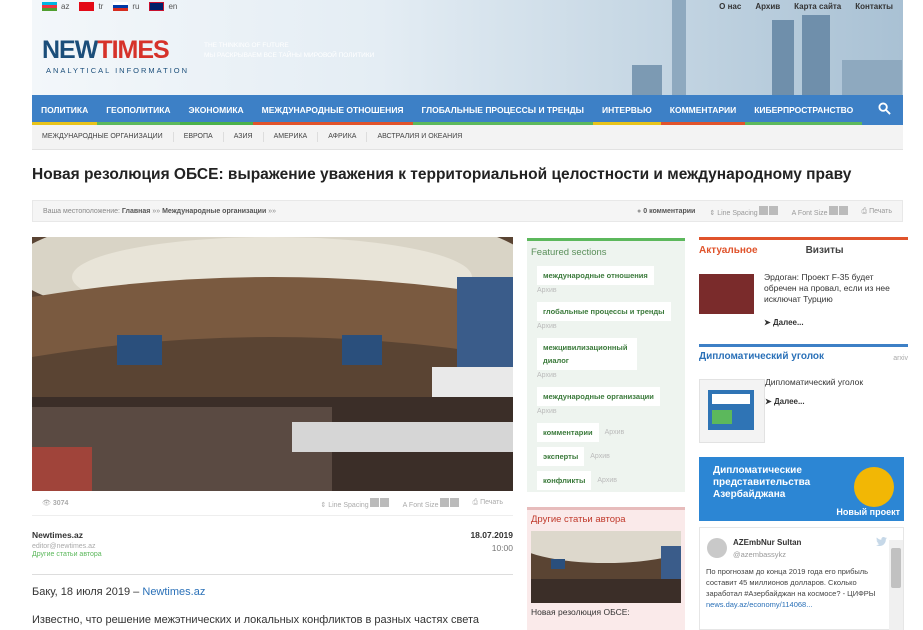  Describe the element at coordinates (109, 6) in the screenshot. I see `language-switcher: az tr ru en` at that location.